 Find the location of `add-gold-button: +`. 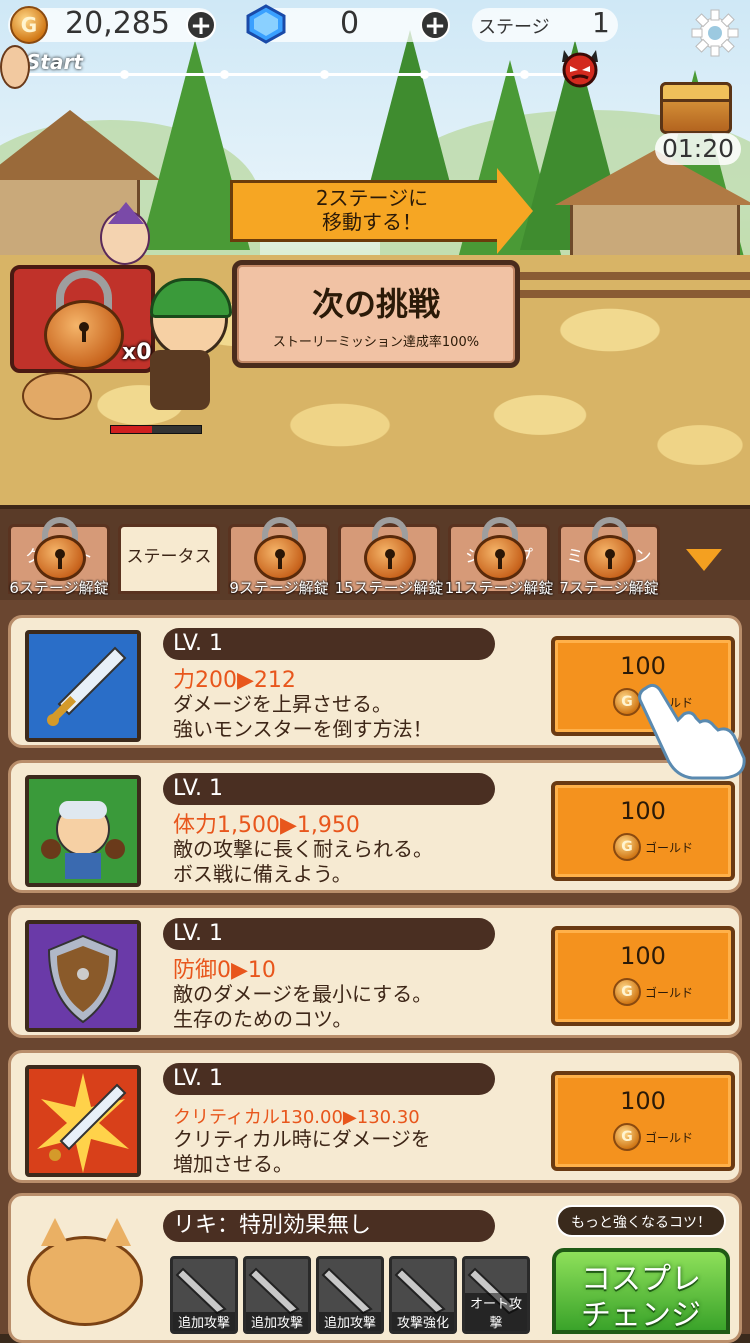

add-gold-button: + is located at coordinates (201, 25).